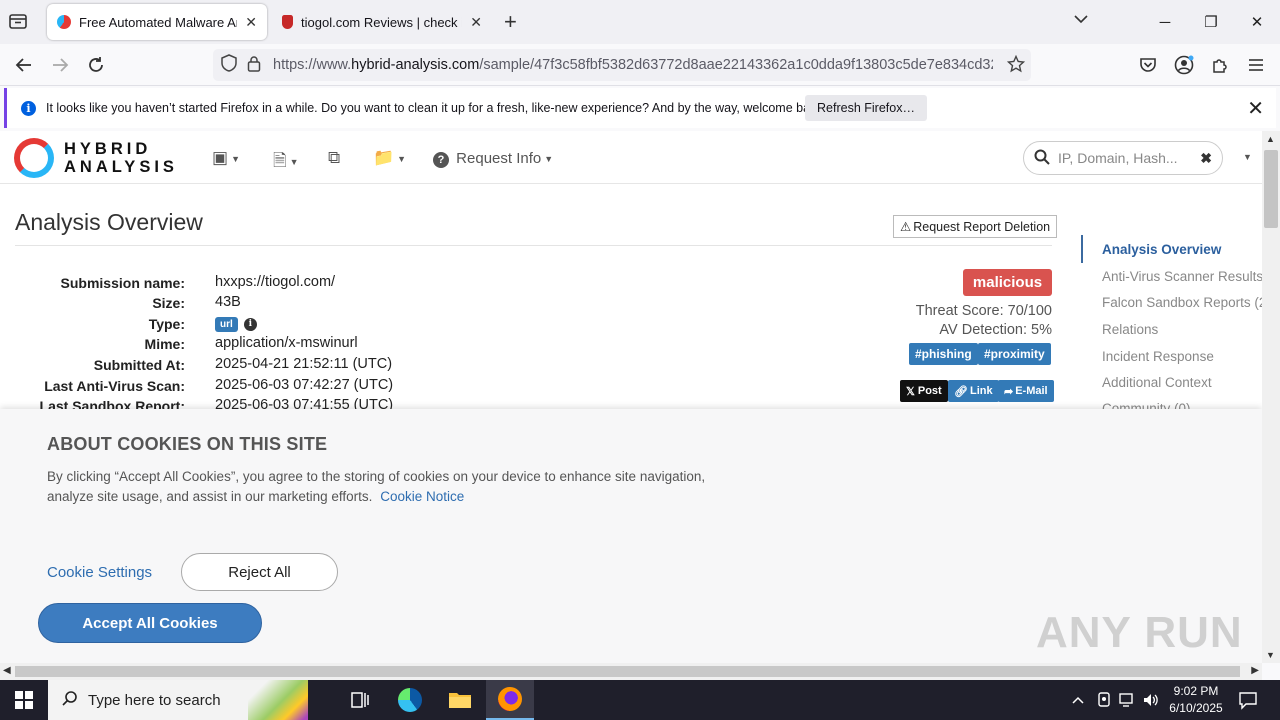 Image resolution: width=1280 pixels, height=720 pixels. I want to click on minimize-window-button: ─, so click(1165, 22).